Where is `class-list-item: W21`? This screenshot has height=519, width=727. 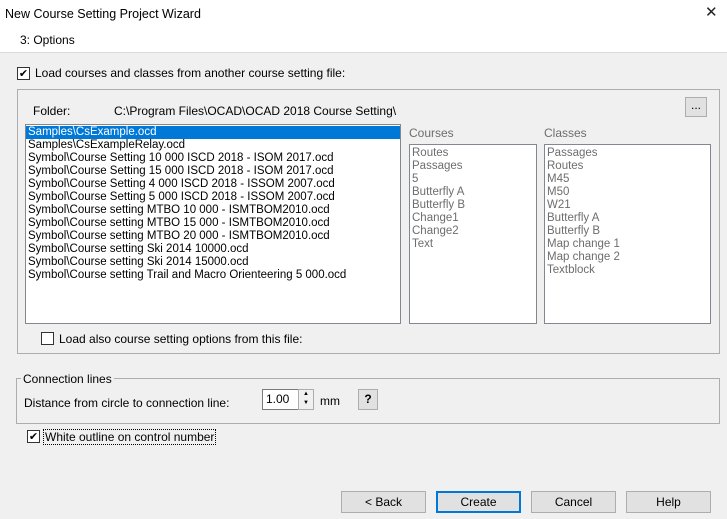
class-list-item: W21 is located at coordinates (627, 205).